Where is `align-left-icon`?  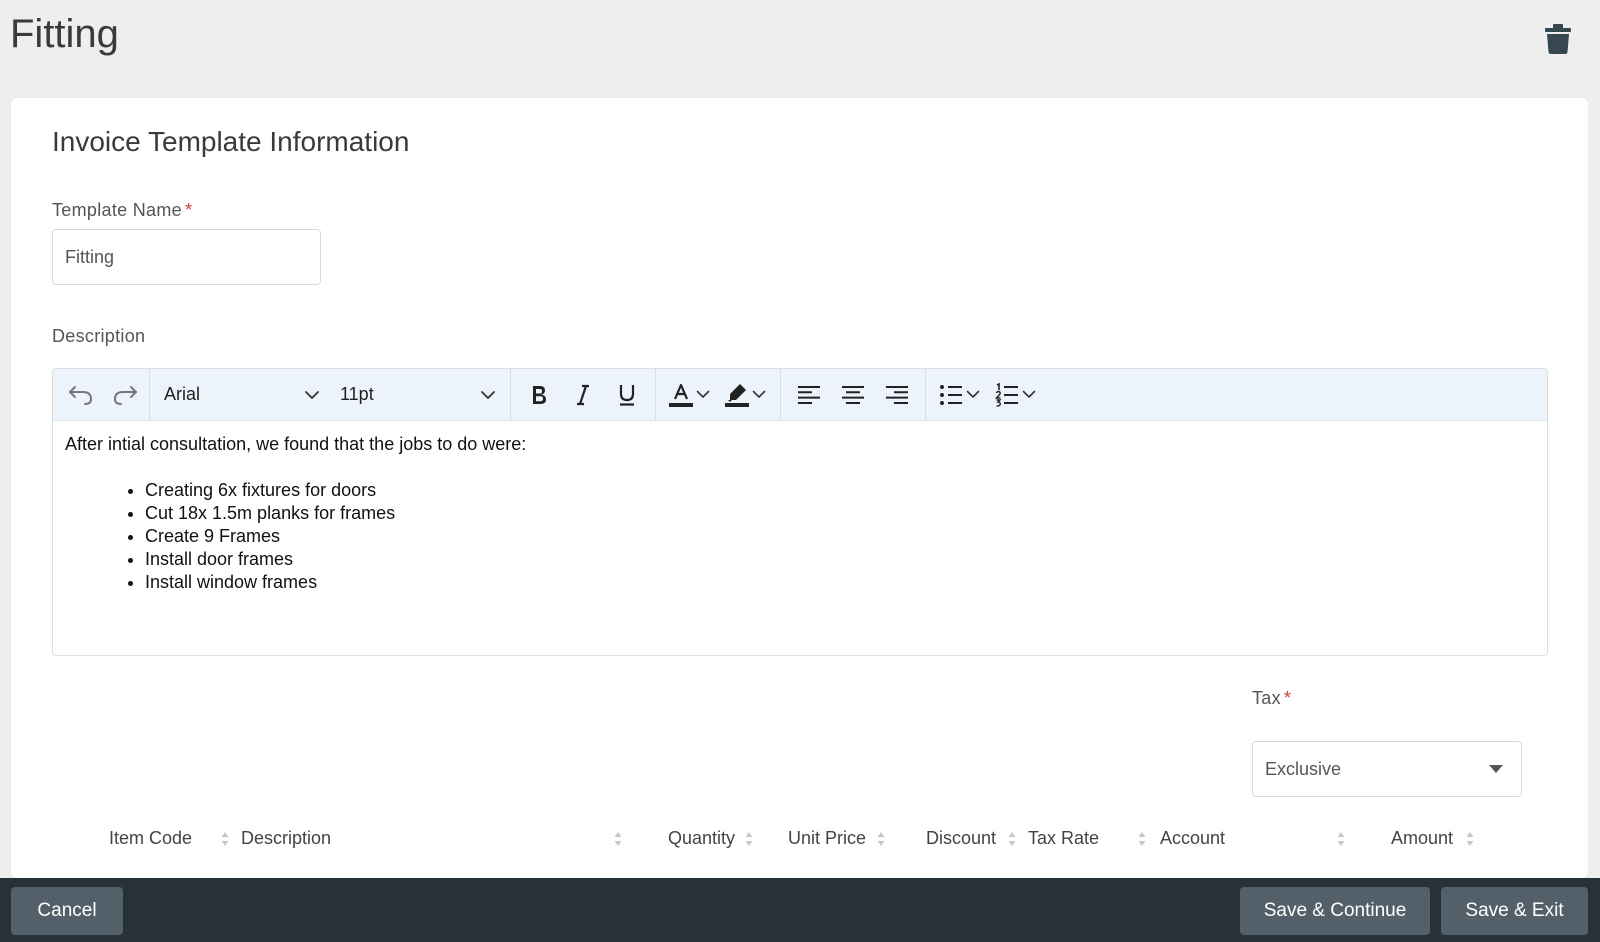
align-left-icon is located at coordinates (809, 394).